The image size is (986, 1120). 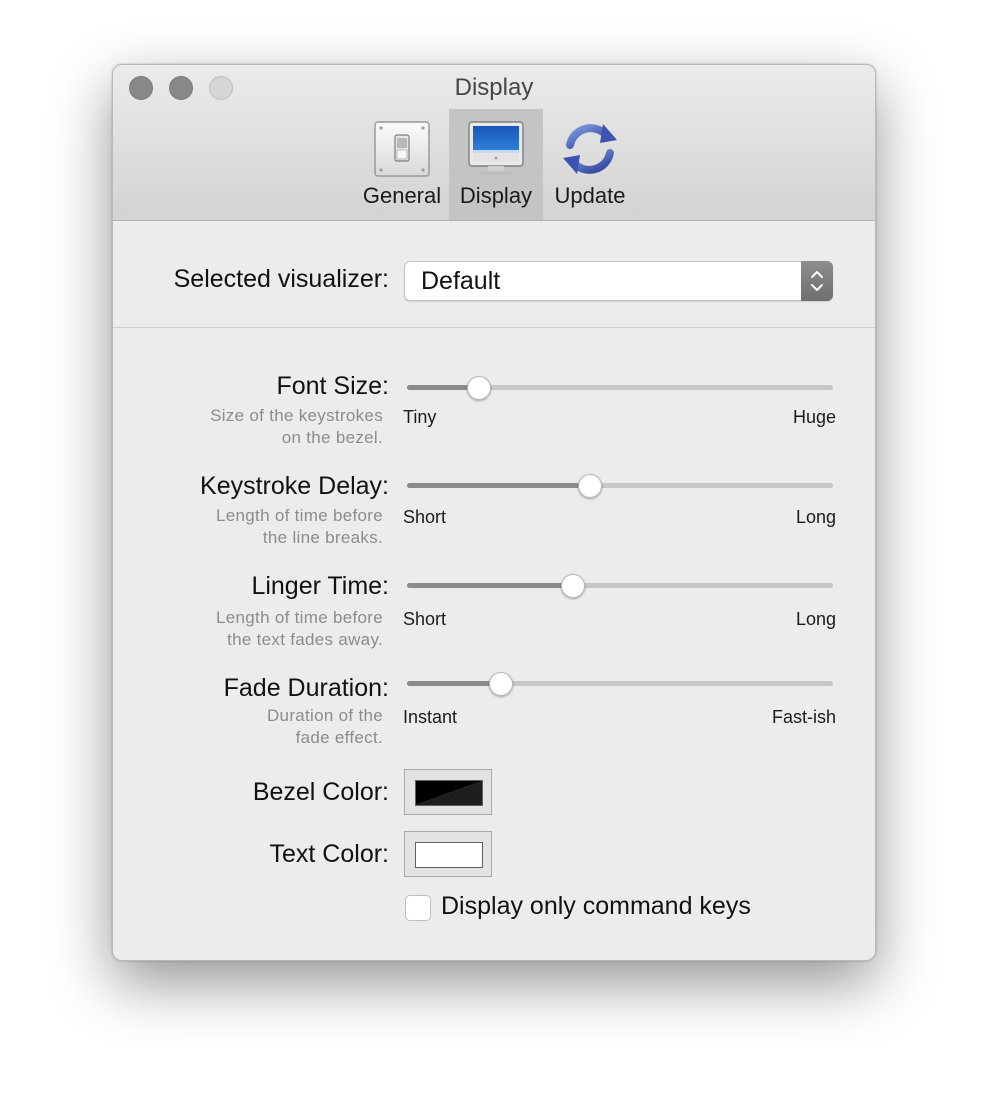 I want to click on bezel-color-swatch, so click(x=449, y=793).